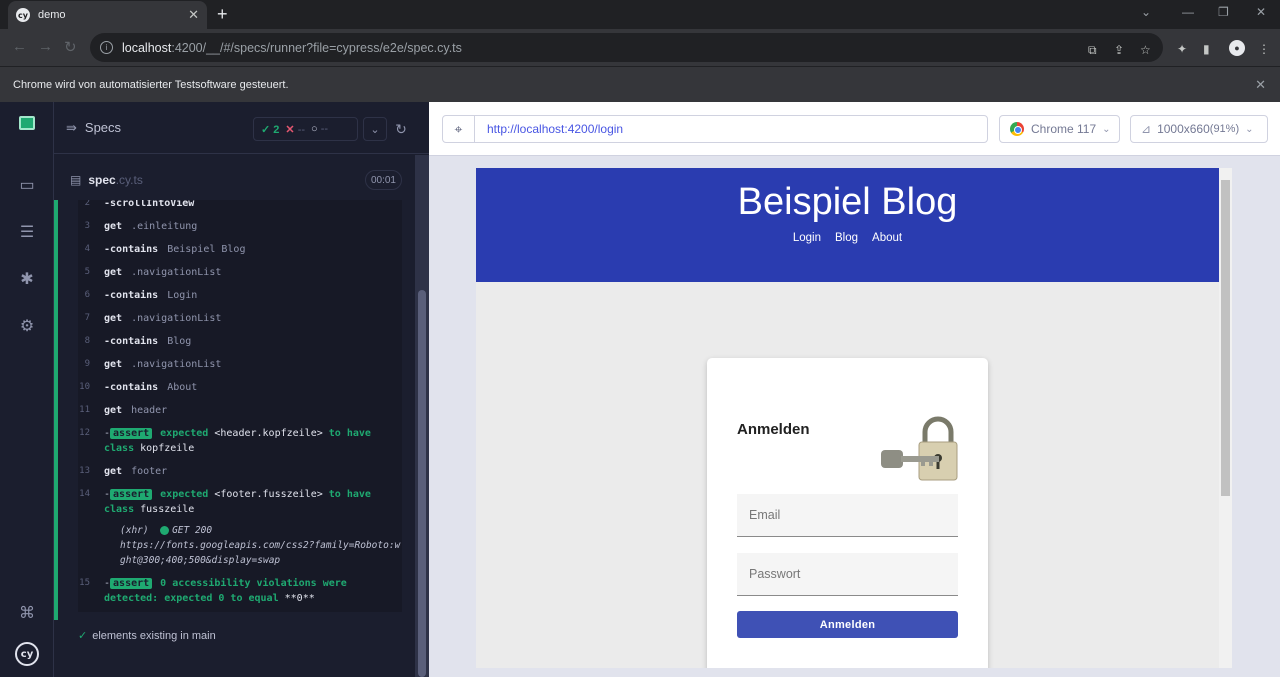 Image resolution: width=1280 pixels, height=677 pixels. What do you see at coordinates (240, 272) in the screenshot?
I see `command-row: 5 get .navigationList` at bounding box center [240, 272].